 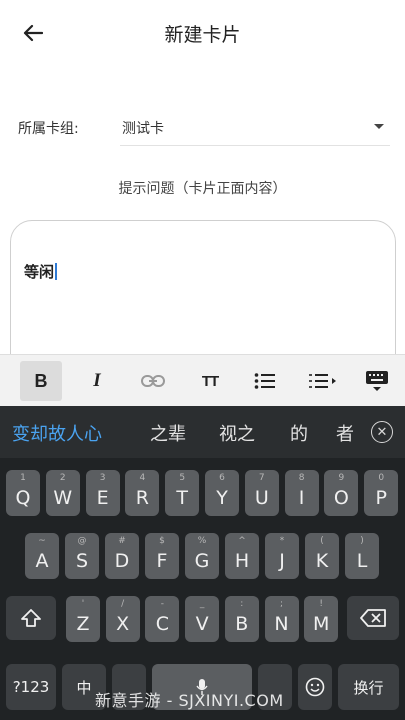 I want to click on key-label: E, so click(x=102, y=498).